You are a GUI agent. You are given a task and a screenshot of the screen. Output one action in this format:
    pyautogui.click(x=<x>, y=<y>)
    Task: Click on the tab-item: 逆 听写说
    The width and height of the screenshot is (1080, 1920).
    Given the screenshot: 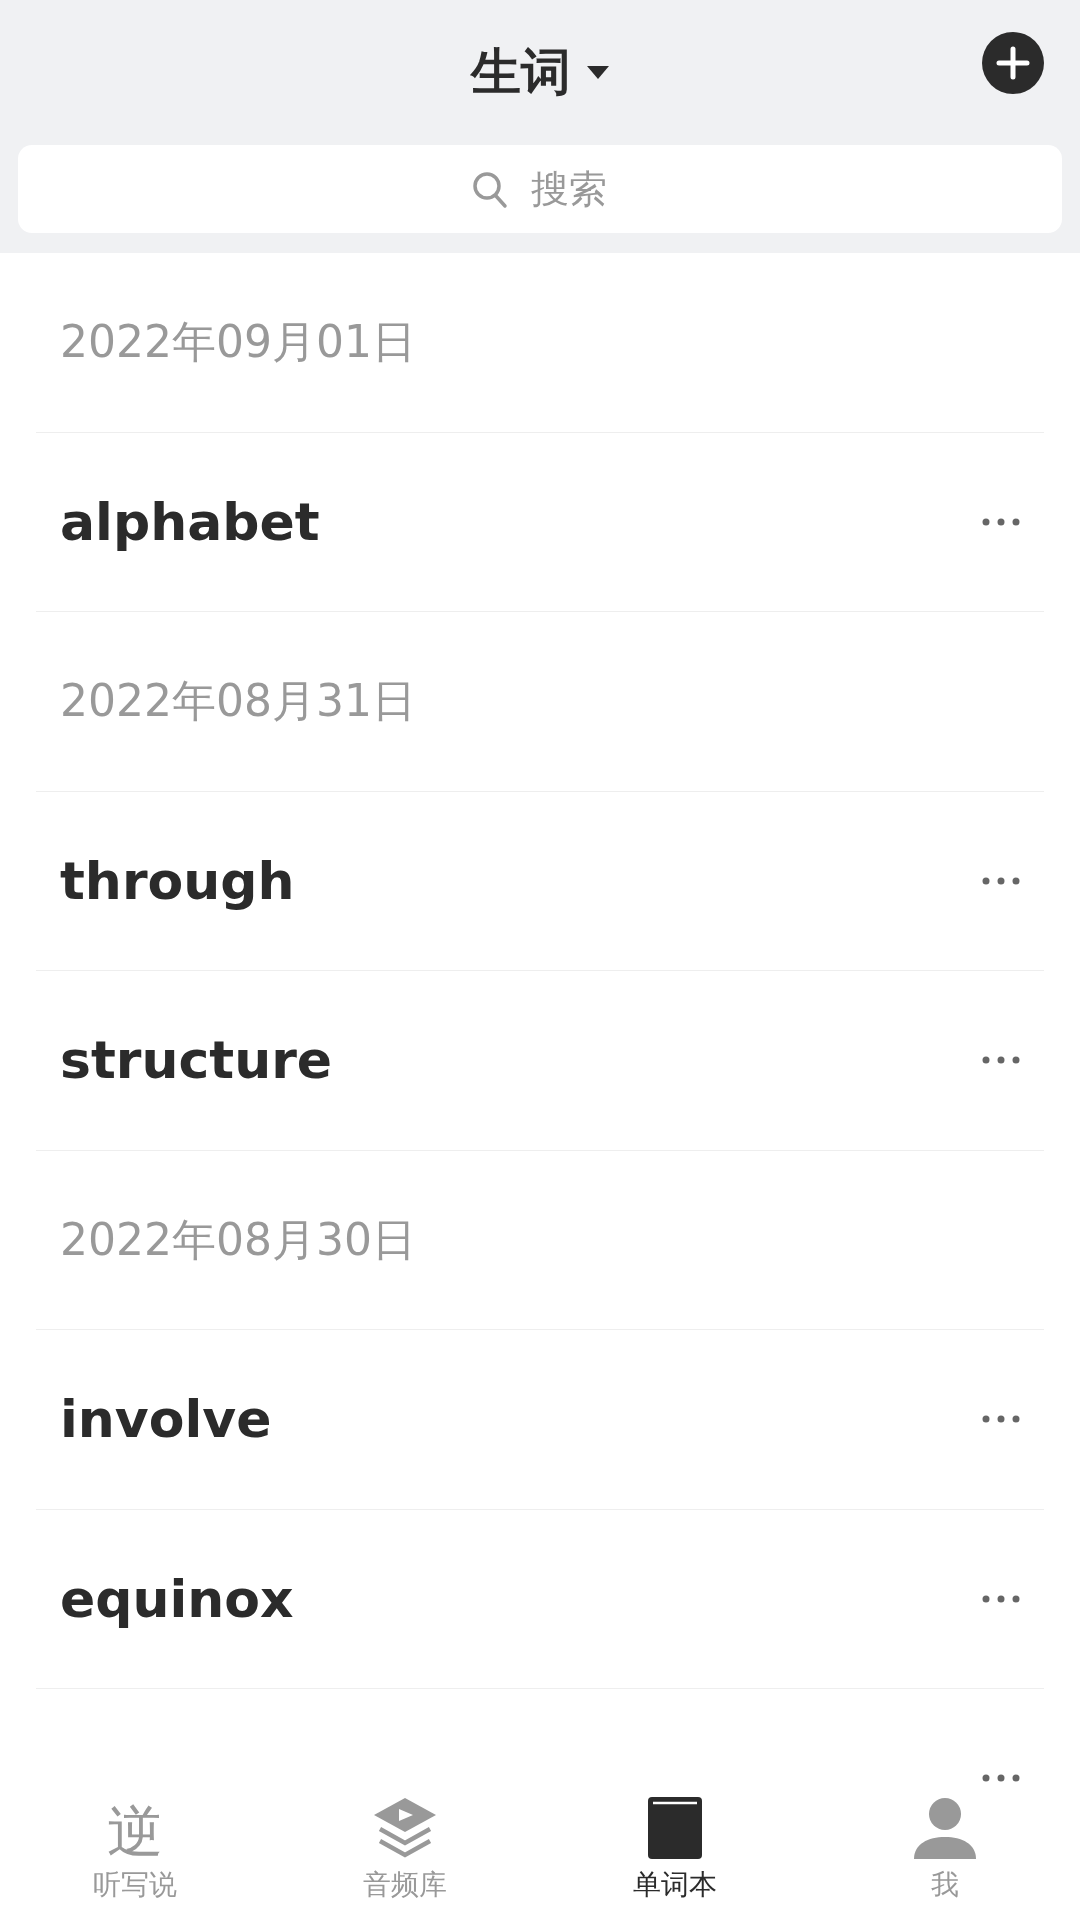 What is the action you would take?
    pyautogui.click(x=135, y=1848)
    